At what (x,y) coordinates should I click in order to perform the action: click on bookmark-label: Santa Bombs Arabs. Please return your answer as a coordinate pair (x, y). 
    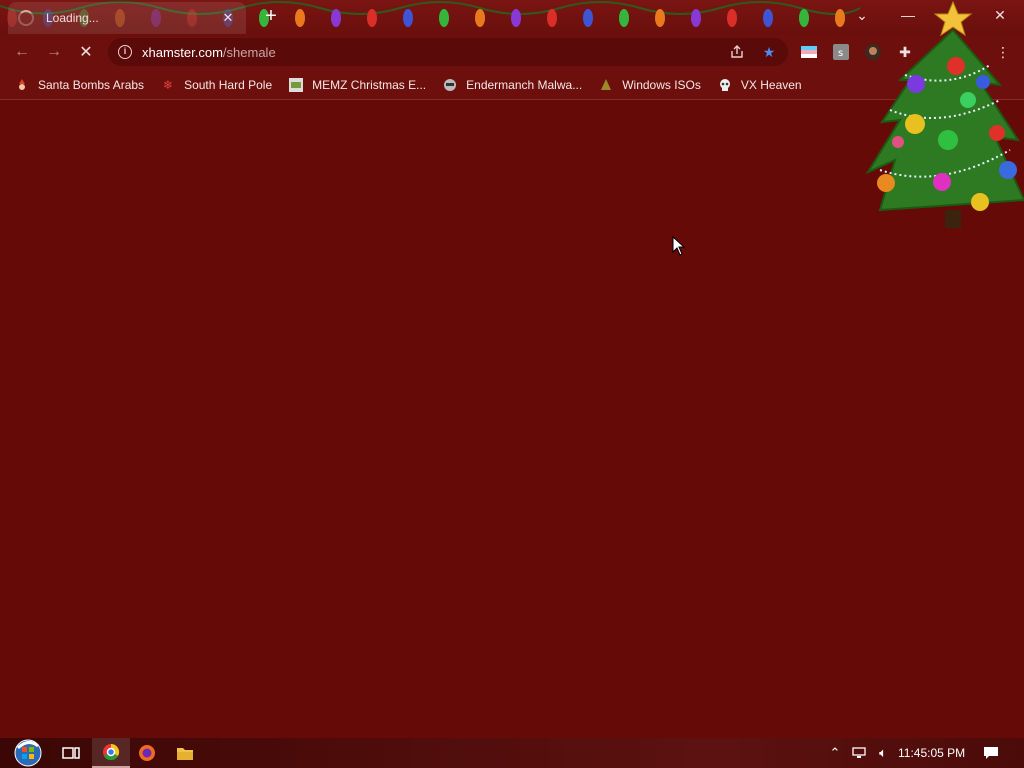
    Looking at the image, I should click on (91, 84).